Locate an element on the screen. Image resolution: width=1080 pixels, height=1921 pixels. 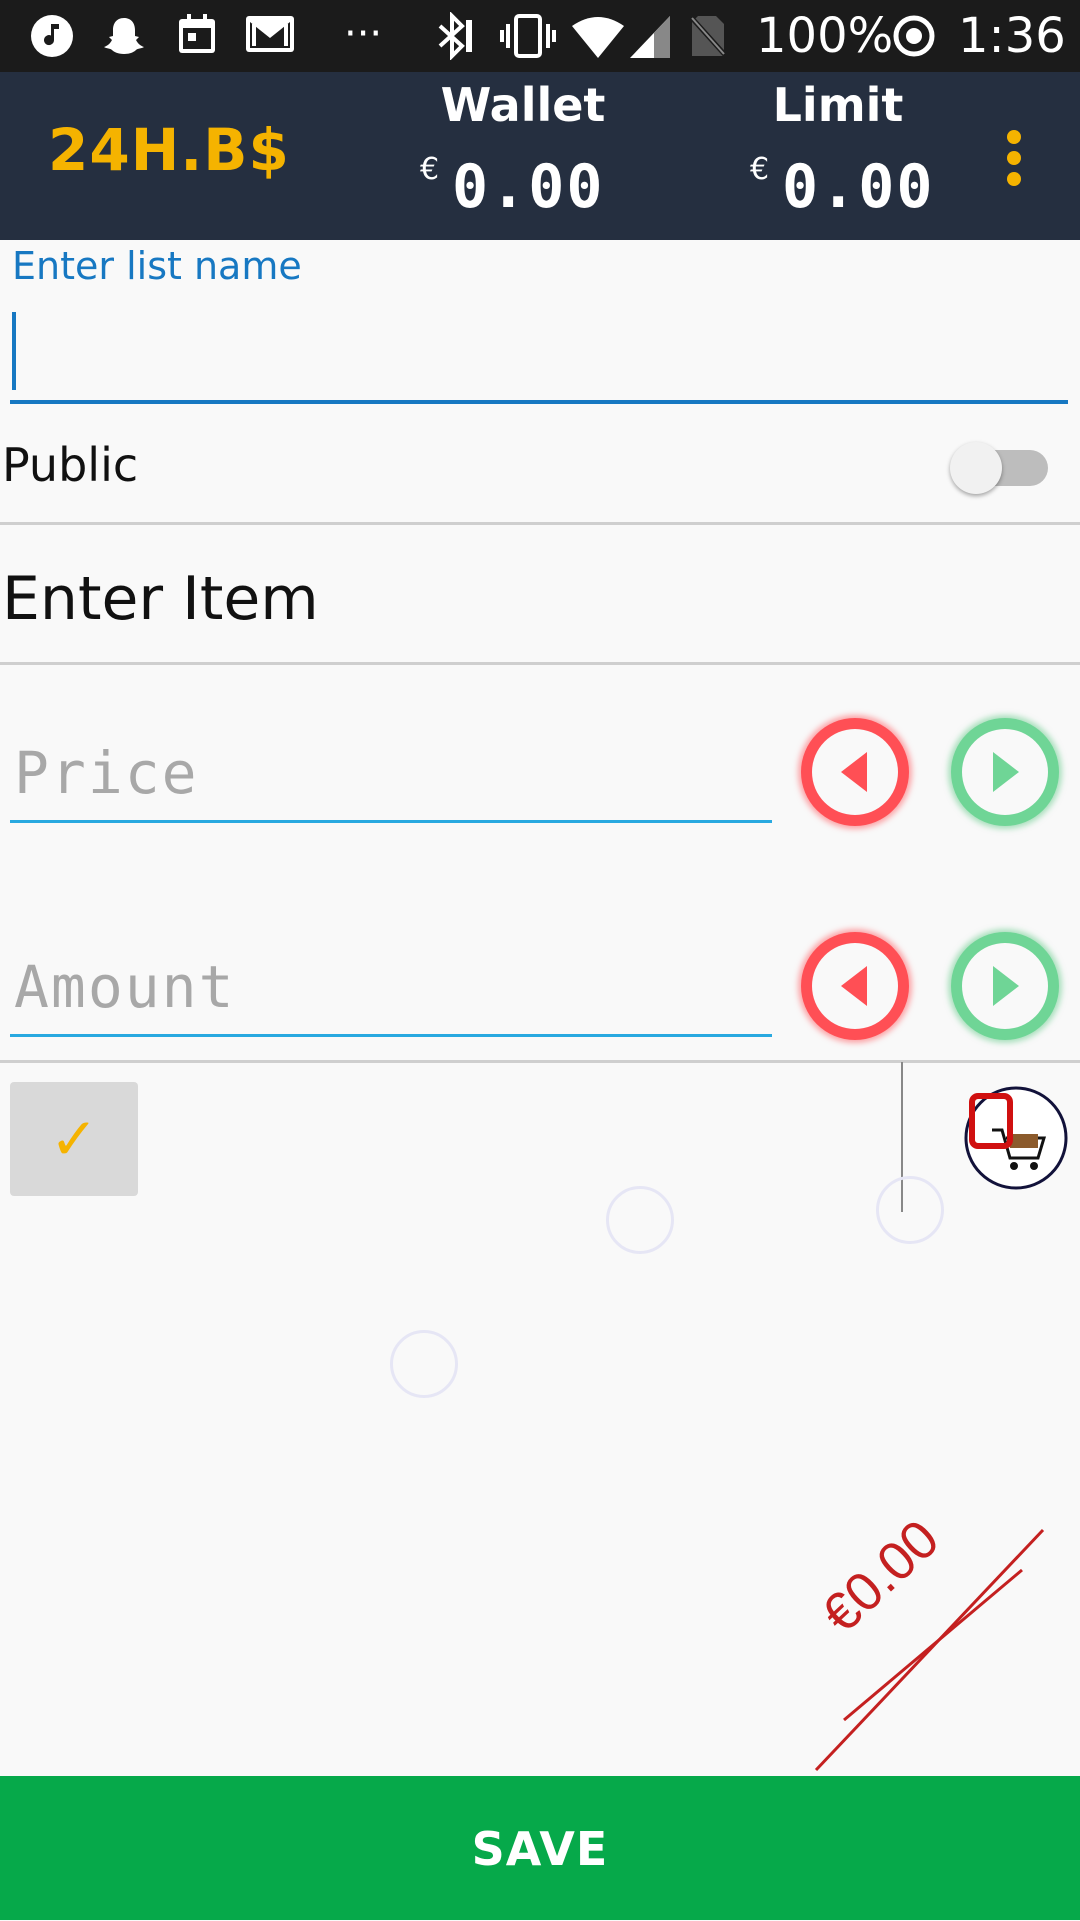
music-note-icon is located at coordinates (52, 36).